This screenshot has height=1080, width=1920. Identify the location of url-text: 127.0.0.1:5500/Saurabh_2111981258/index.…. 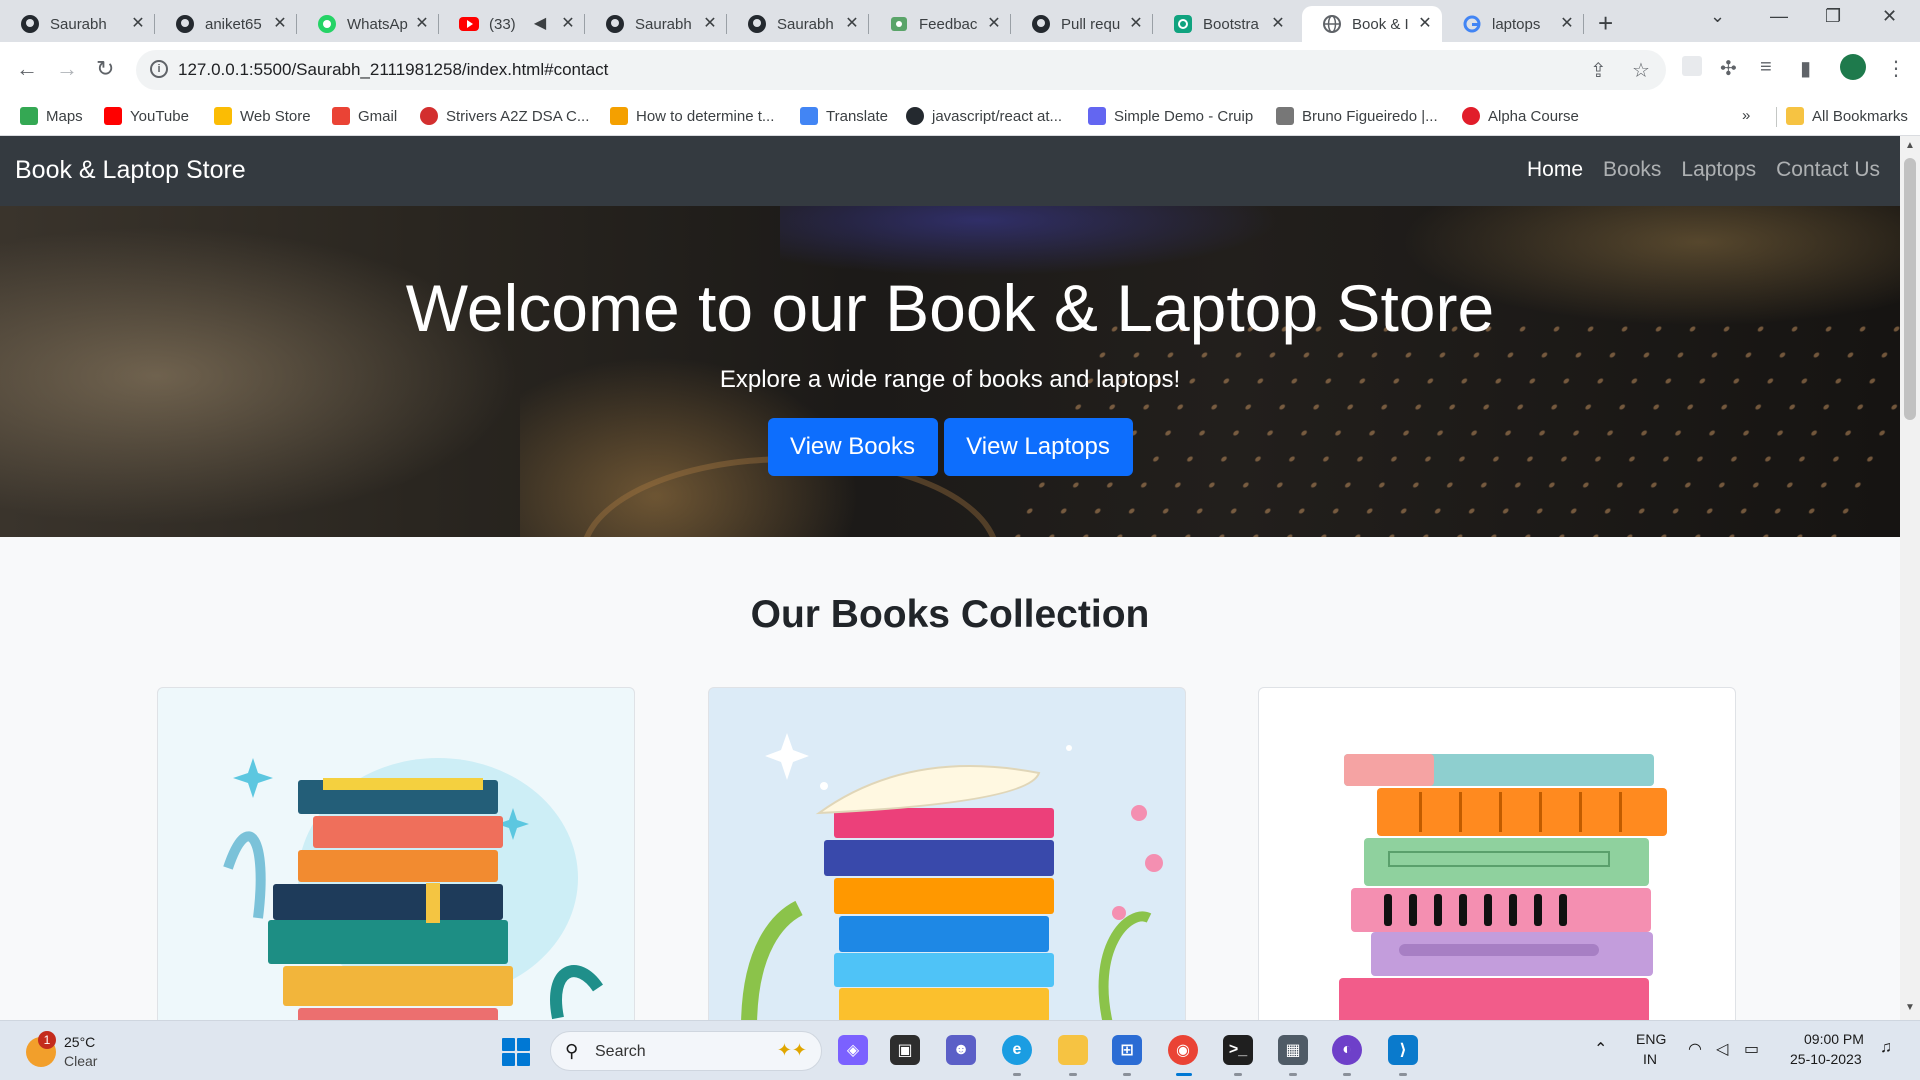
(393, 70).